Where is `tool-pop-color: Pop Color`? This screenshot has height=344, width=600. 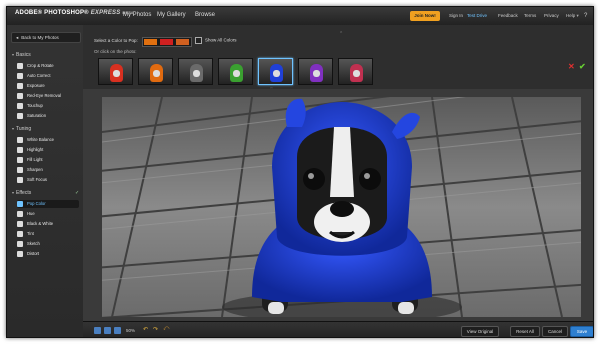 tool-pop-color: Pop Color is located at coordinates (48, 204).